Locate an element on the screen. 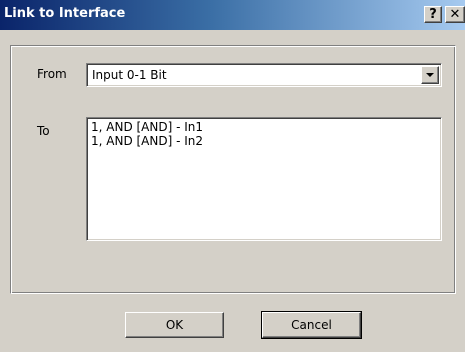 This screenshot has width=465, height=352. help-button: ? is located at coordinates (433, 14).